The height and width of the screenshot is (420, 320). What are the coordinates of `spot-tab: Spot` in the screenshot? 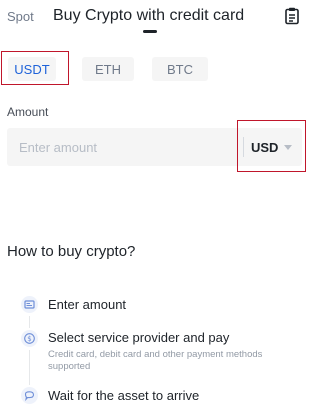 It's located at (20, 16).